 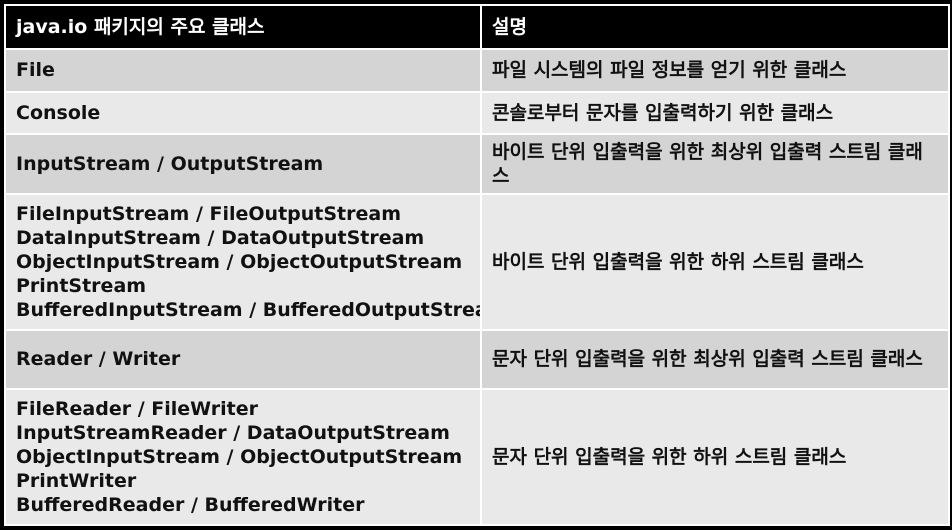 I want to click on description-cell: 콘솔로부터 문자를 입출력하기 위한 클래스, so click(x=715, y=113).